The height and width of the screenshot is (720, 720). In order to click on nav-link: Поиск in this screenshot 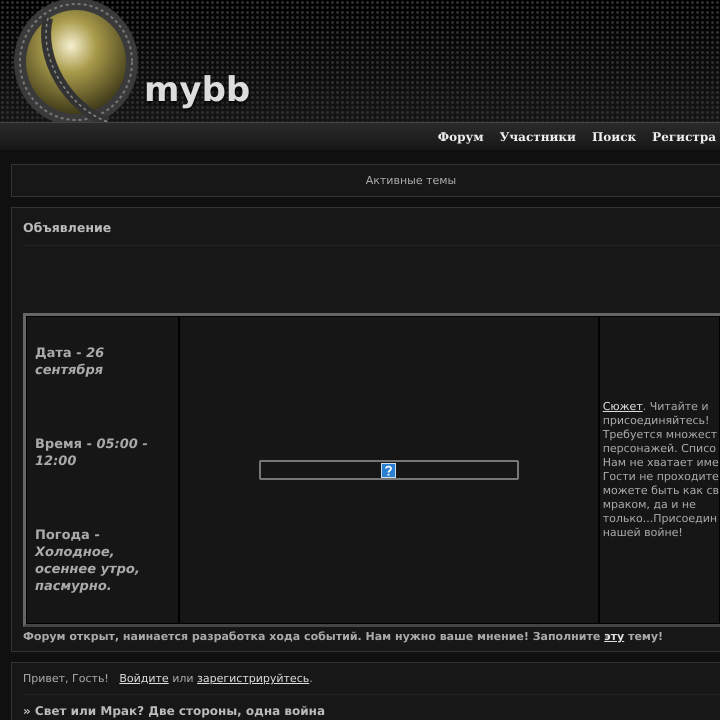, I will do `click(614, 137)`.